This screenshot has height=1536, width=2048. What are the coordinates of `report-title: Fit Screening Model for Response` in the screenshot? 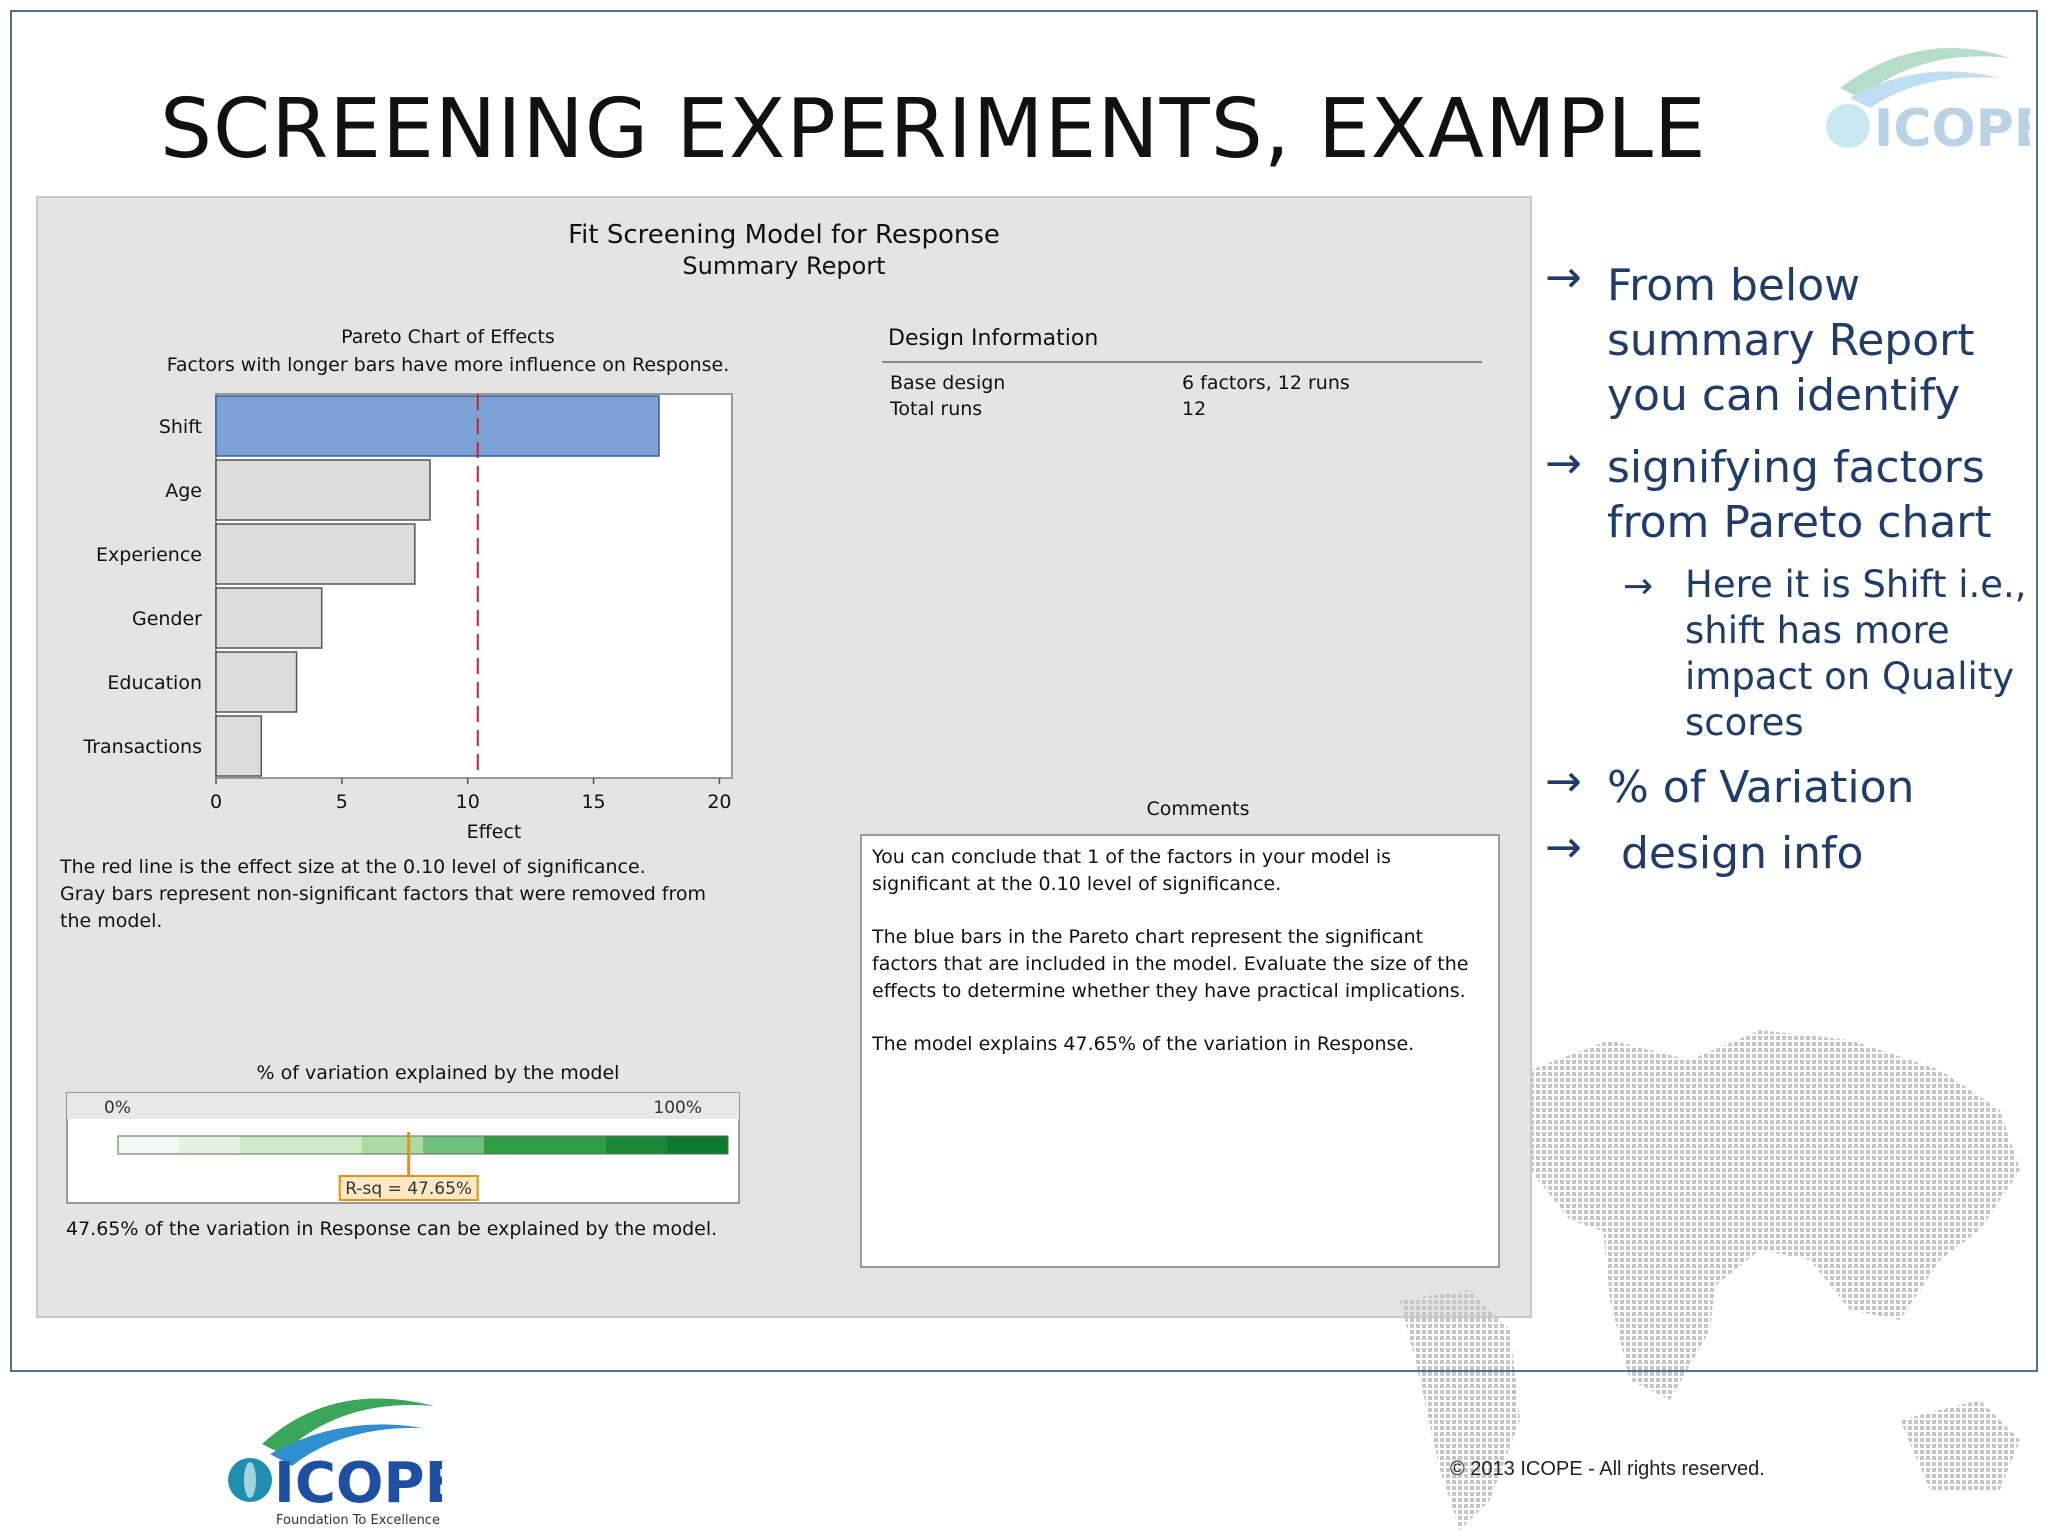 It's located at (784, 235).